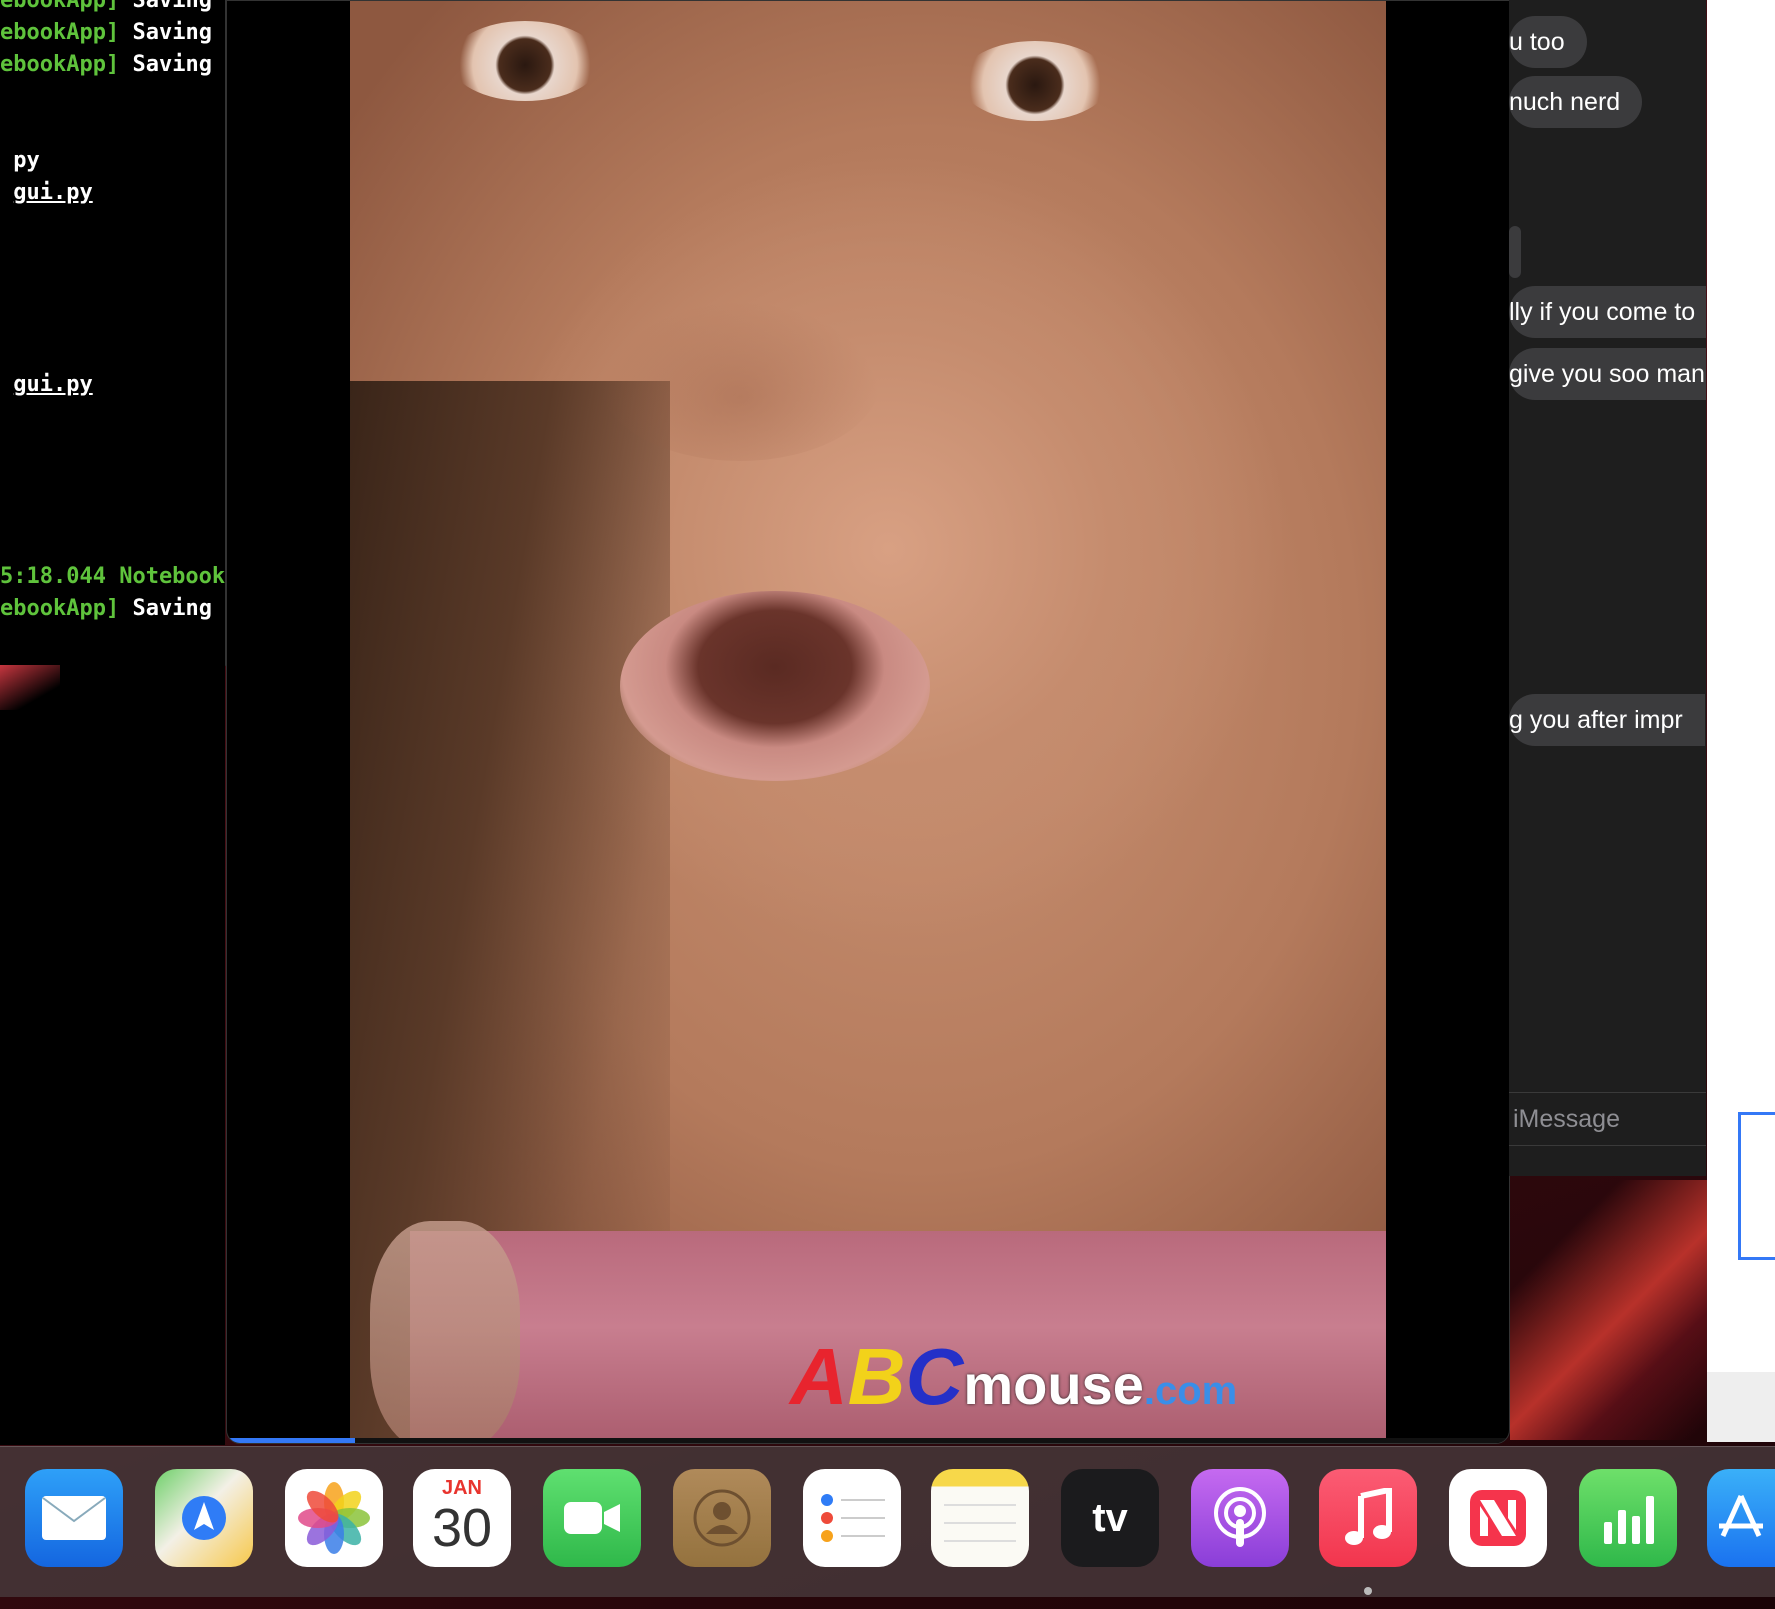  What do you see at coordinates (868, 1440) in the screenshot?
I see `video-progress-bar` at bounding box center [868, 1440].